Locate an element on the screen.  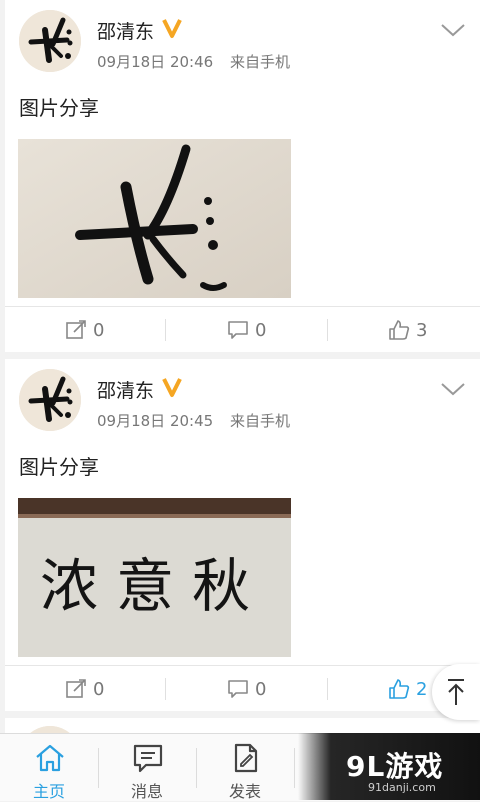
like-count: 2 is located at coordinates (422, 689).